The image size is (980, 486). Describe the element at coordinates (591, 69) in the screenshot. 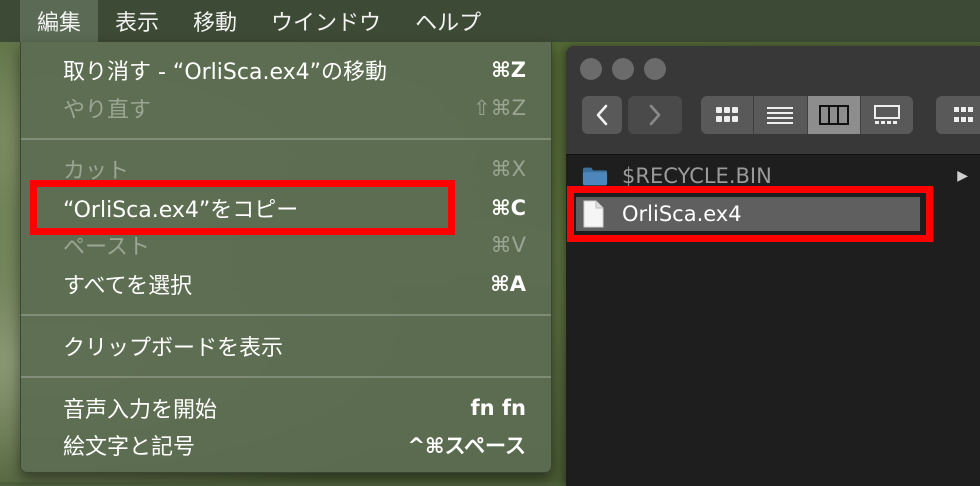

I see `close-window-button` at that location.